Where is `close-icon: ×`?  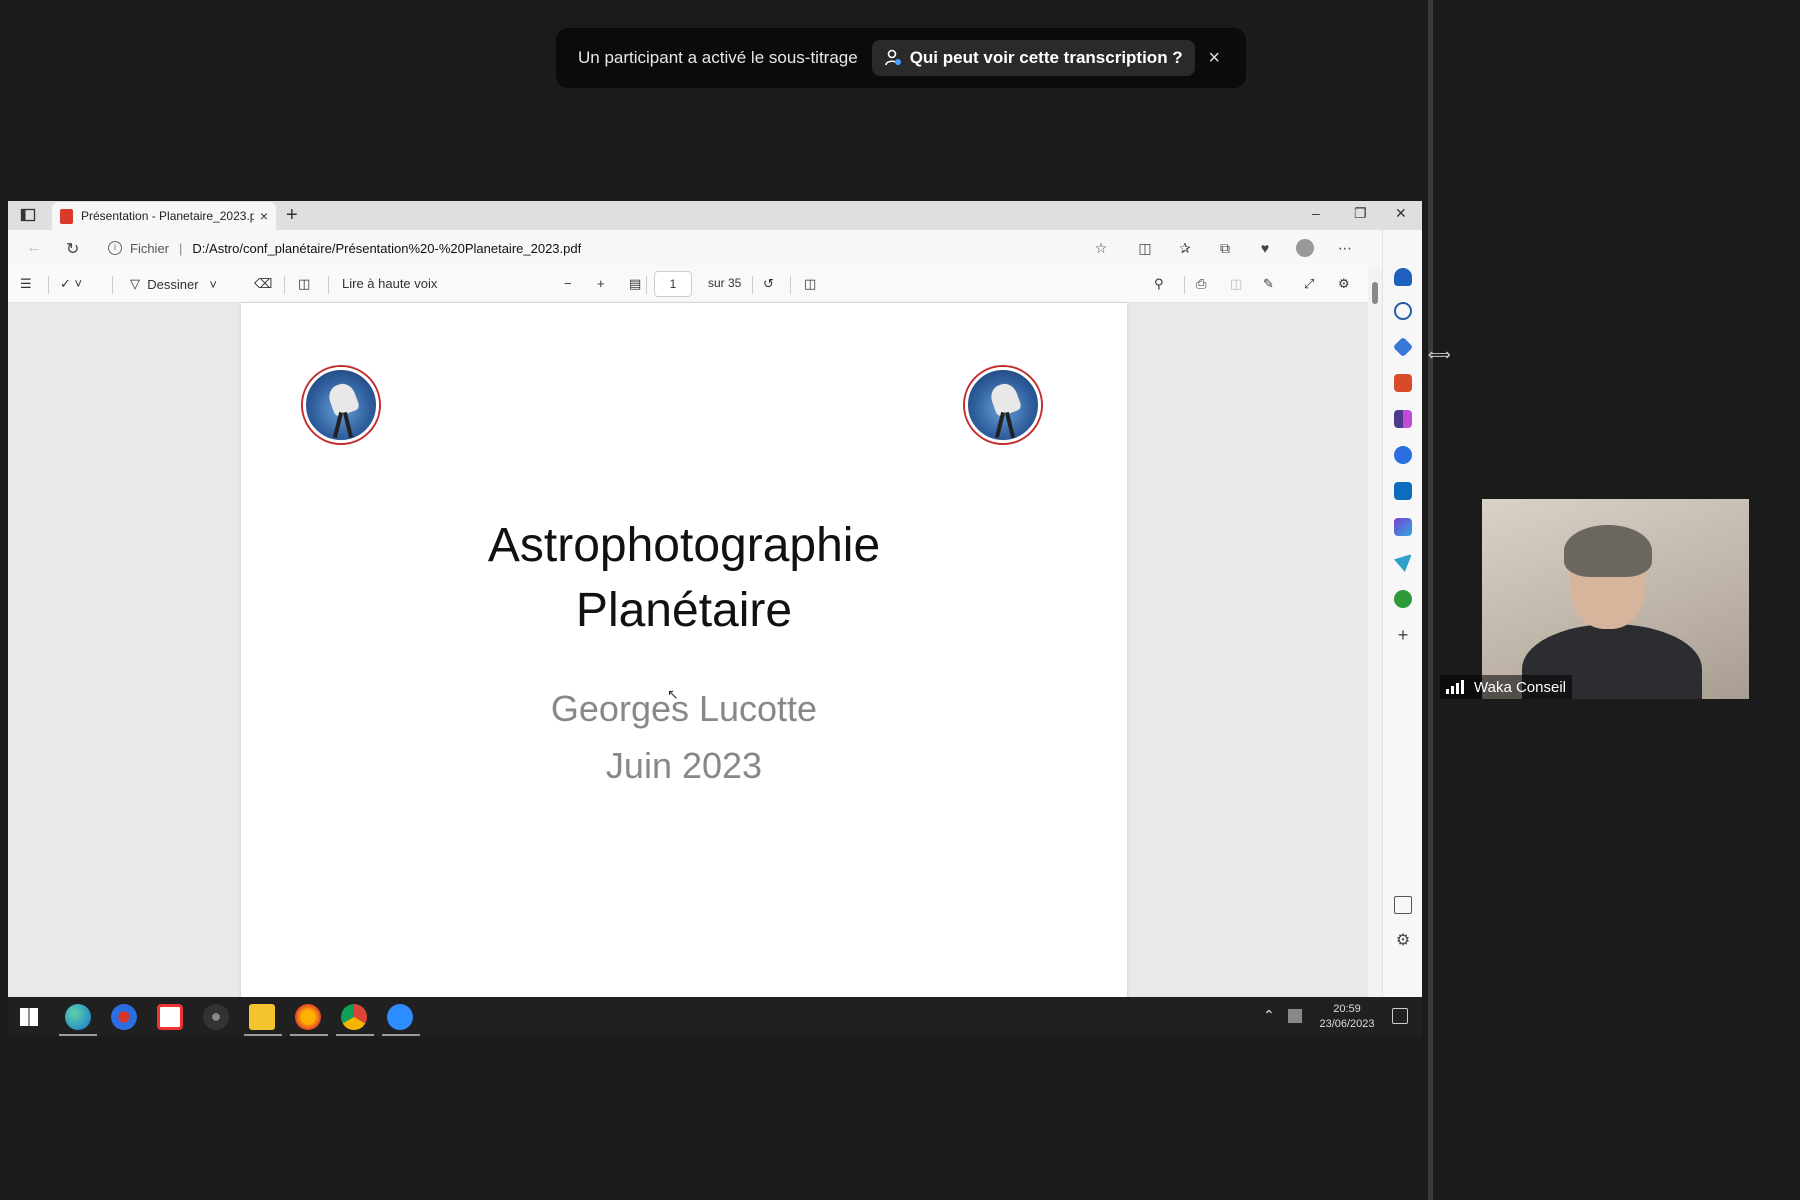
close-icon: × is located at coordinates (1214, 58).